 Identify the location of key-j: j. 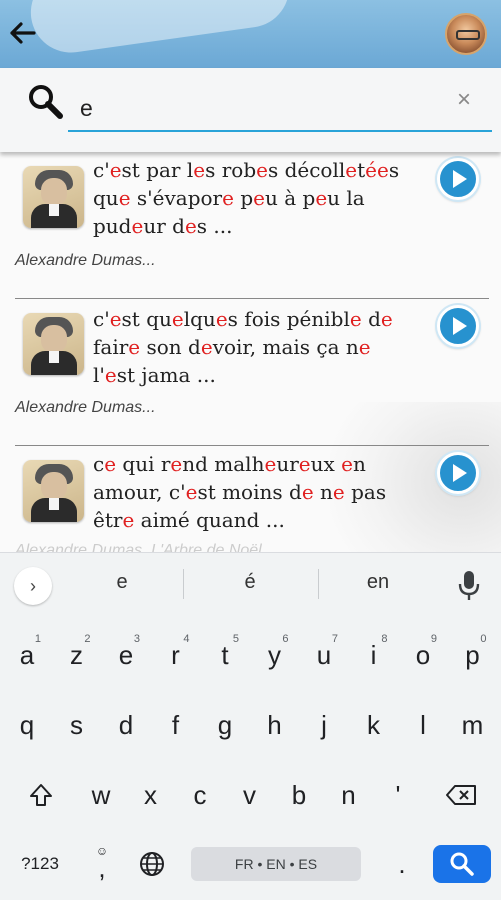
(324, 725).